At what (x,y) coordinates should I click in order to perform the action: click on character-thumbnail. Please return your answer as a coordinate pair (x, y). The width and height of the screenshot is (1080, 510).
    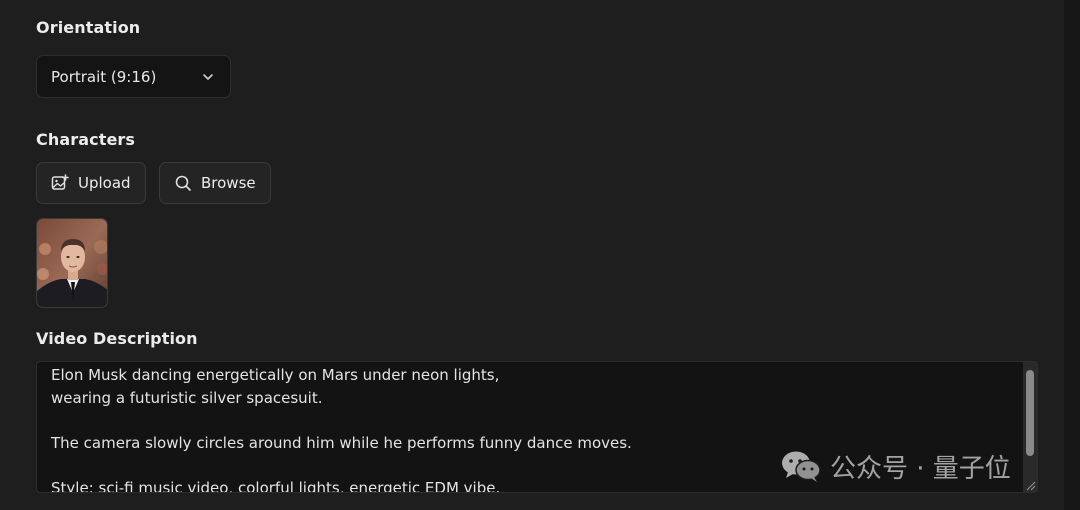
    Looking at the image, I should click on (72, 263).